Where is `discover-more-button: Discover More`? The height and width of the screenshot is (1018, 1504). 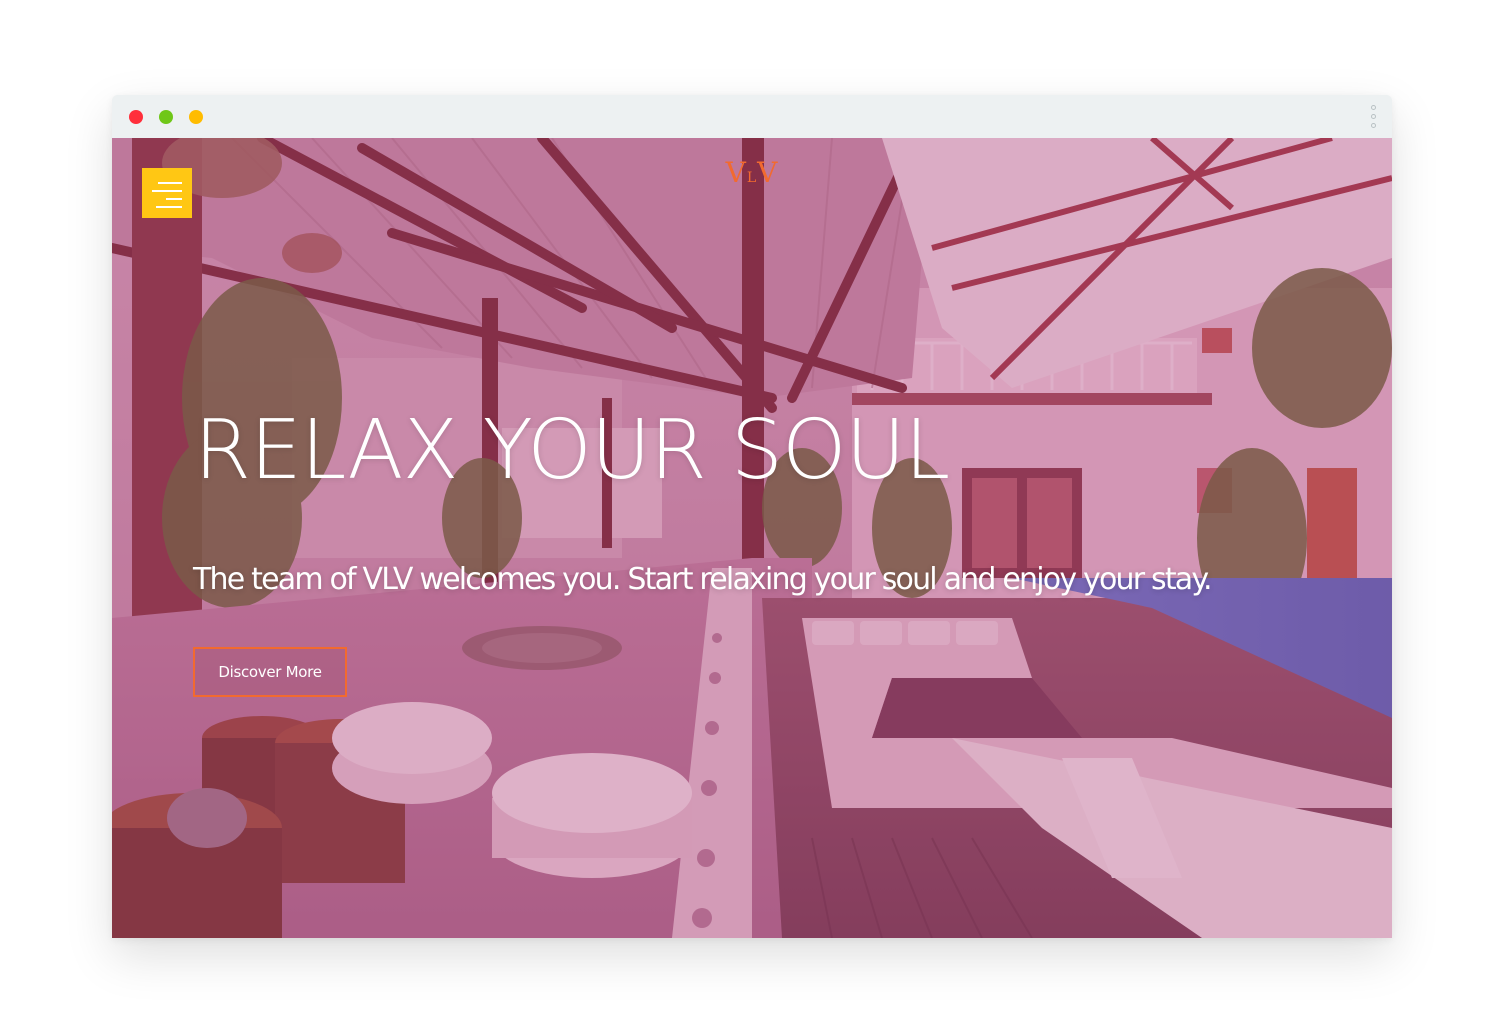
discover-more-button: Discover More is located at coordinates (270, 672).